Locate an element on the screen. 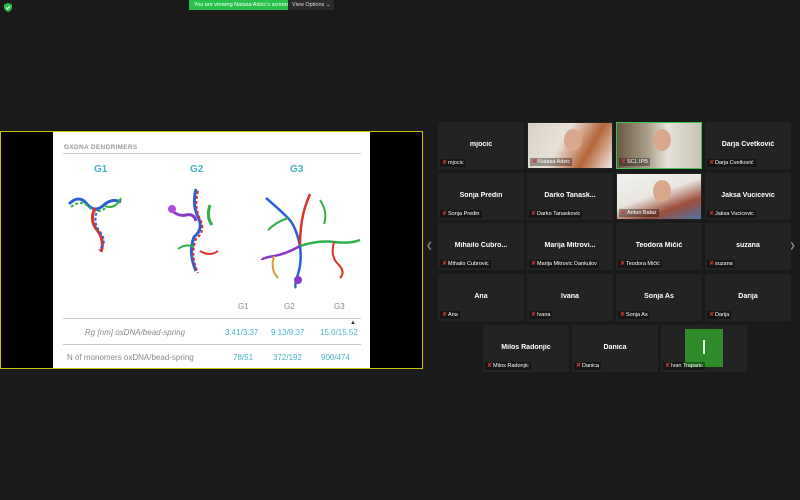 The height and width of the screenshot is (500, 800). table-header-g2: G2 is located at coordinates (289, 306).